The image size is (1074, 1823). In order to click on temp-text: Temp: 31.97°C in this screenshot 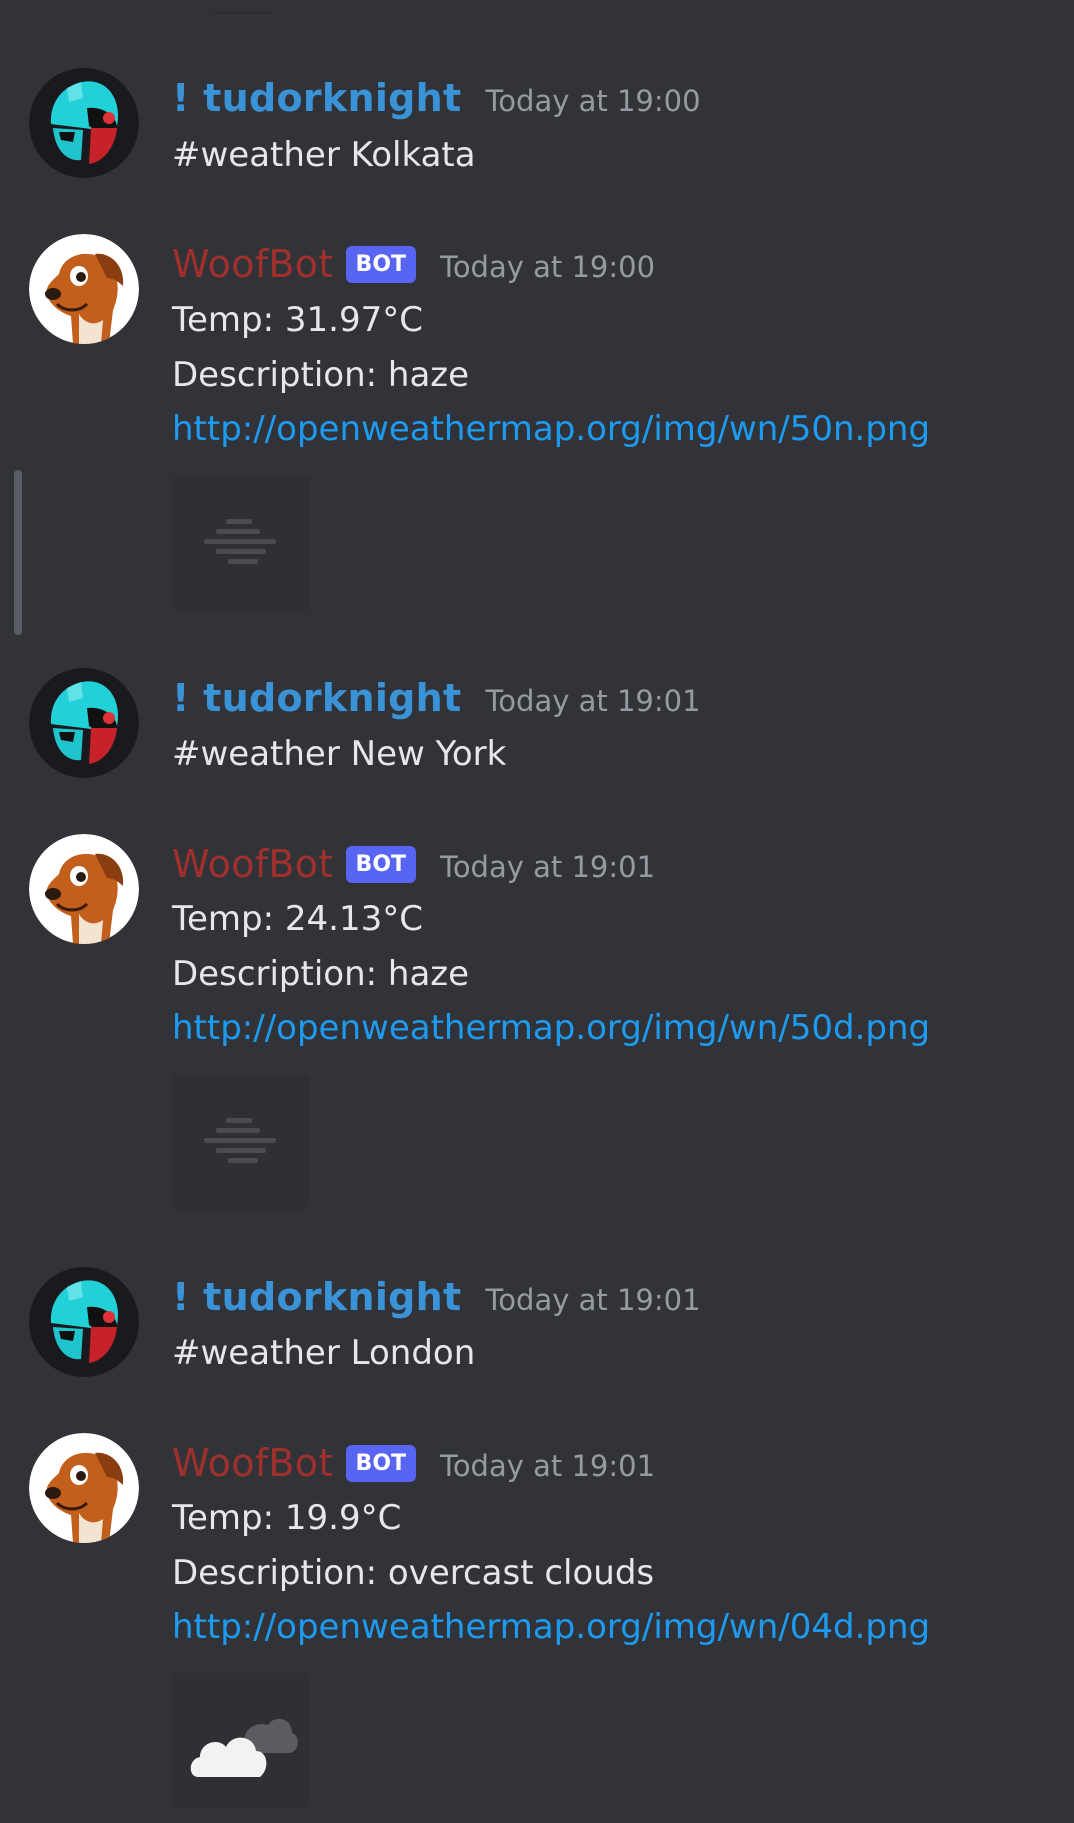, I will do `click(297, 320)`.